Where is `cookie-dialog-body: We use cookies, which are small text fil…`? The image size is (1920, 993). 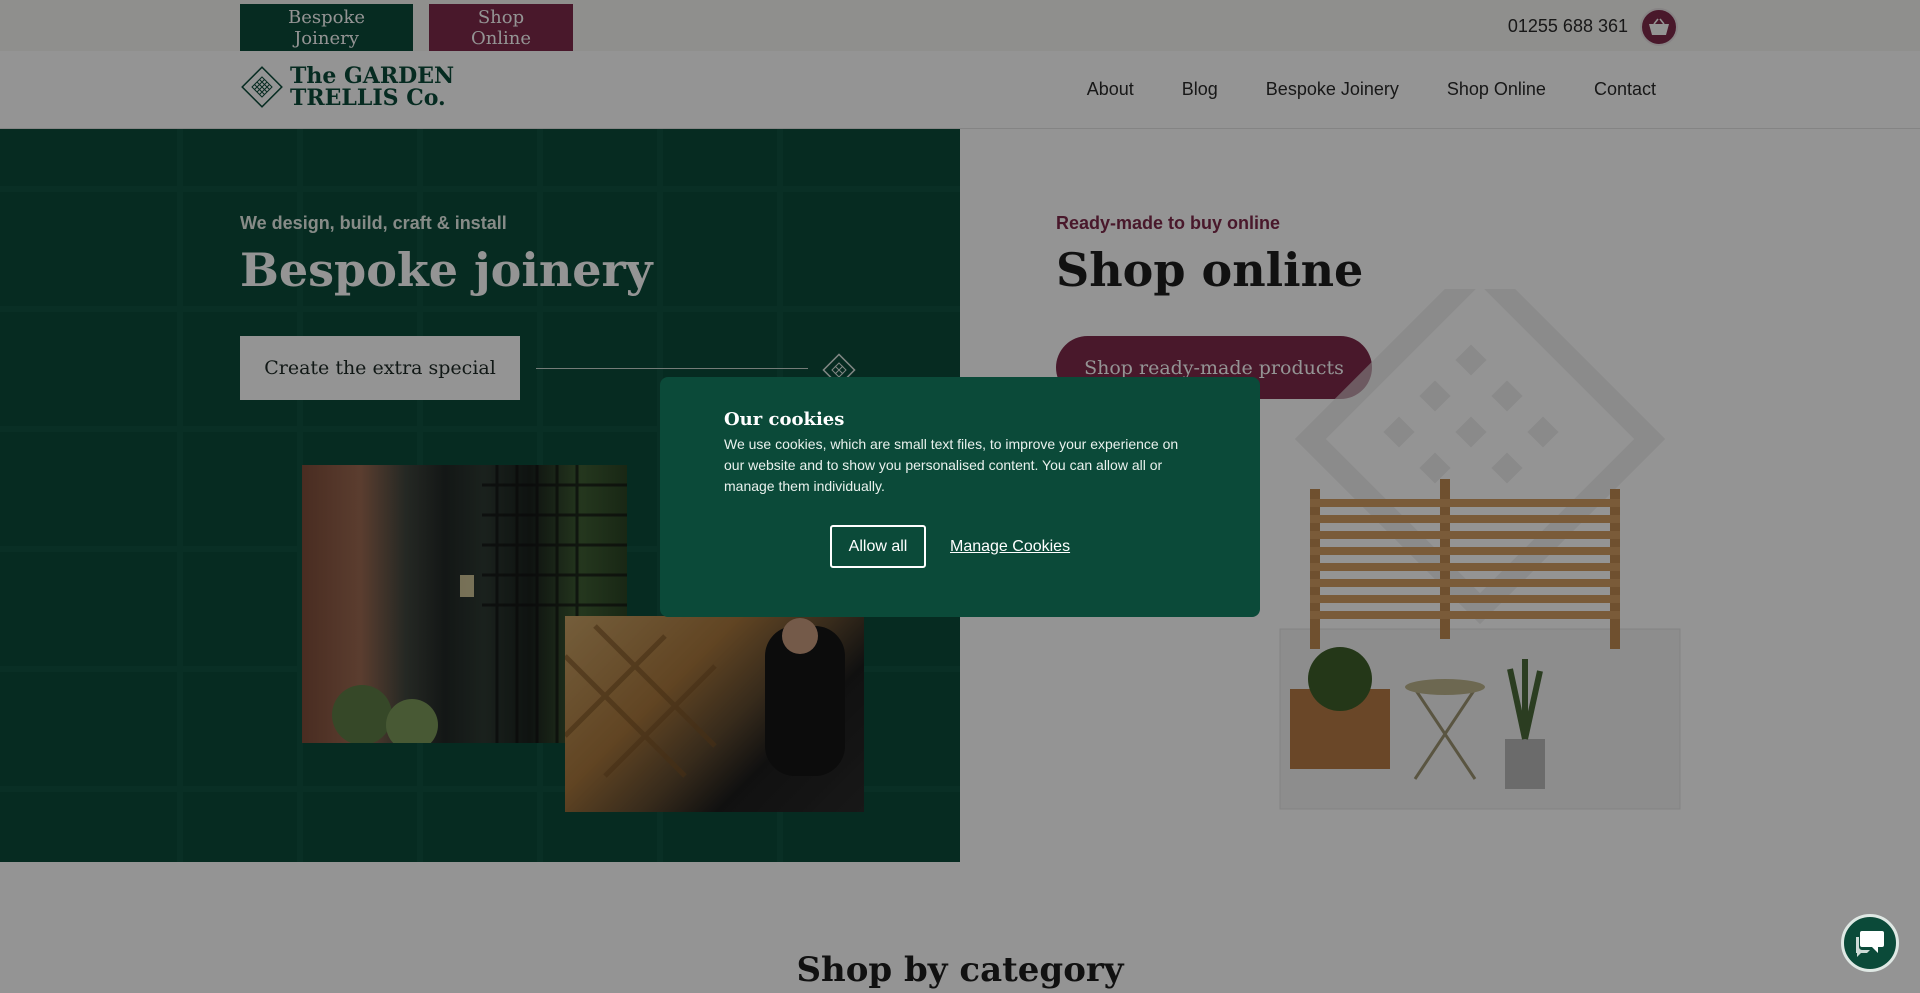
cookie-dialog-body: We use cookies, which are small text fil… is located at coordinates (951, 465).